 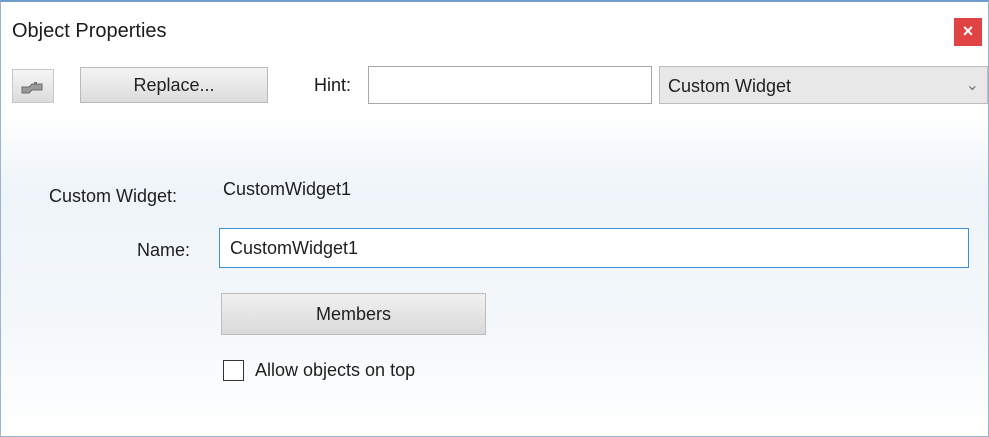 I want to click on window-title: Object Properties, so click(x=89, y=31).